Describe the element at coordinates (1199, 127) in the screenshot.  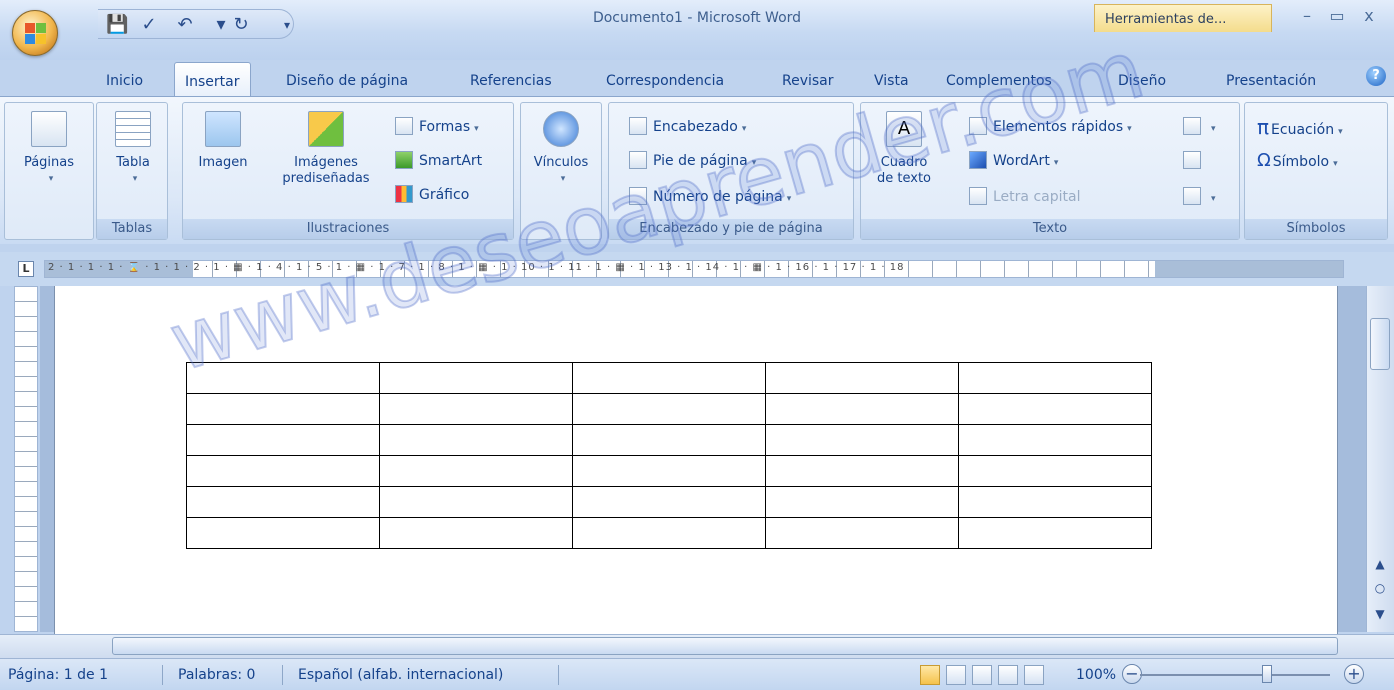
I see `signature-button: ▾` at that location.